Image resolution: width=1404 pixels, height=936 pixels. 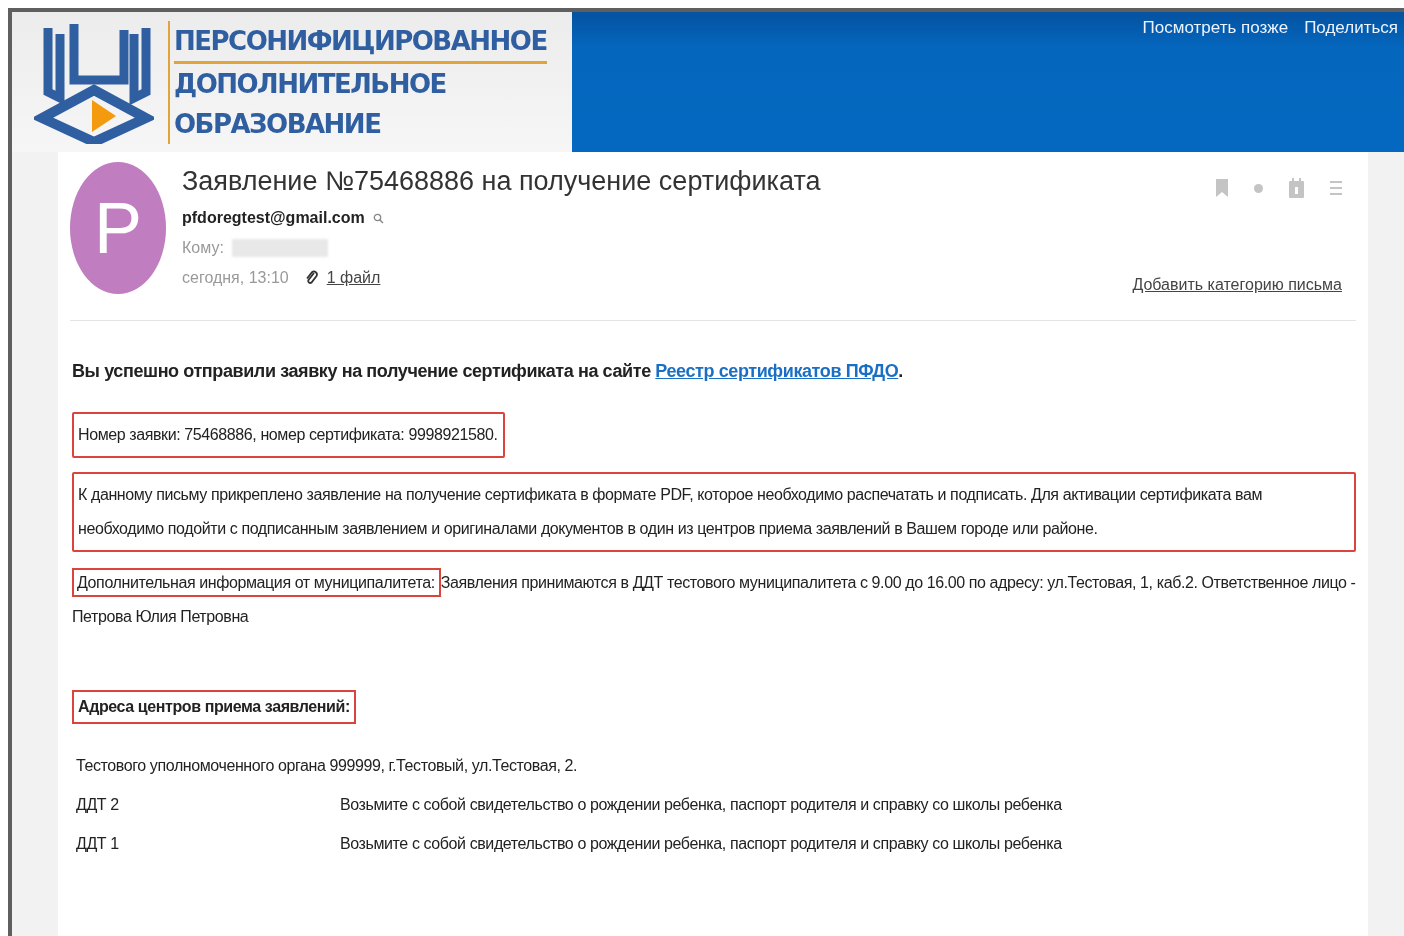 What do you see at coordinates (278, 124) in the screenshot?
I see `logo-text: ОБРАЗОВАНИЕ` at bounding box center [278, 124].